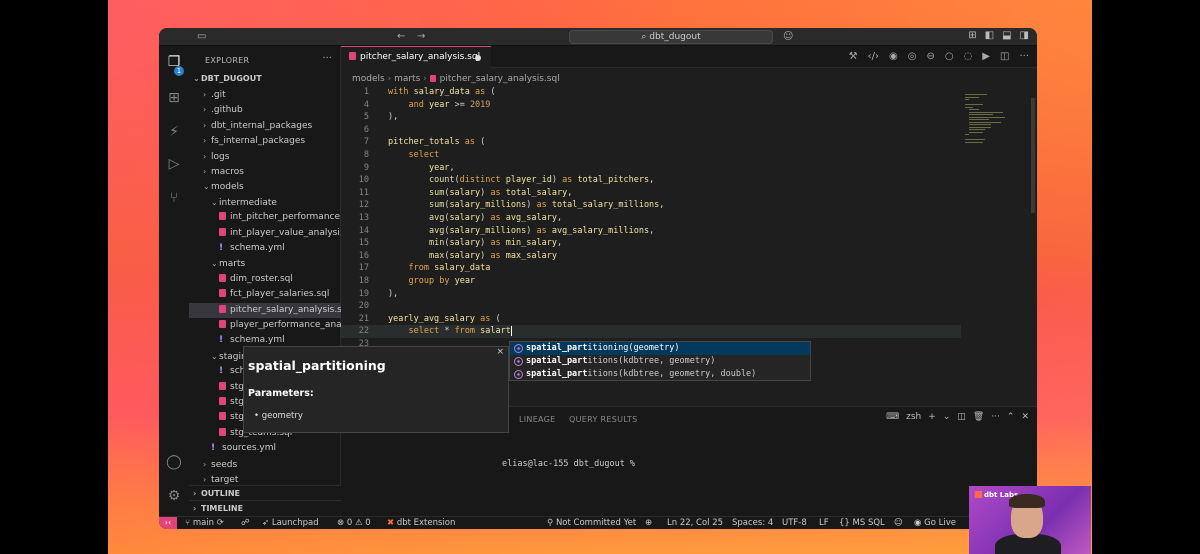 Image resolution: width=1200 pixels, height=554 pixels. Describe the element at coordinates (478, 58) in the screenshot. I see `unsaved-dot-icon` at that location.